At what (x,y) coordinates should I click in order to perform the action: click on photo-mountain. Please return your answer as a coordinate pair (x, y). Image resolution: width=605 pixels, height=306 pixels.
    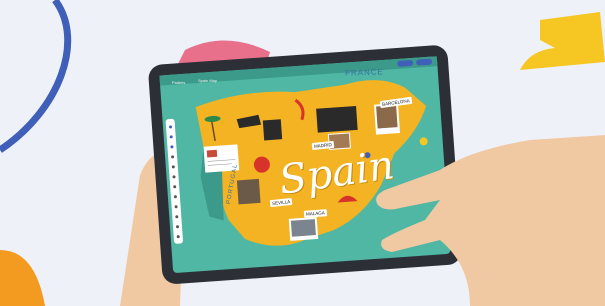
    Looking at the image, I should click on (337, 119).